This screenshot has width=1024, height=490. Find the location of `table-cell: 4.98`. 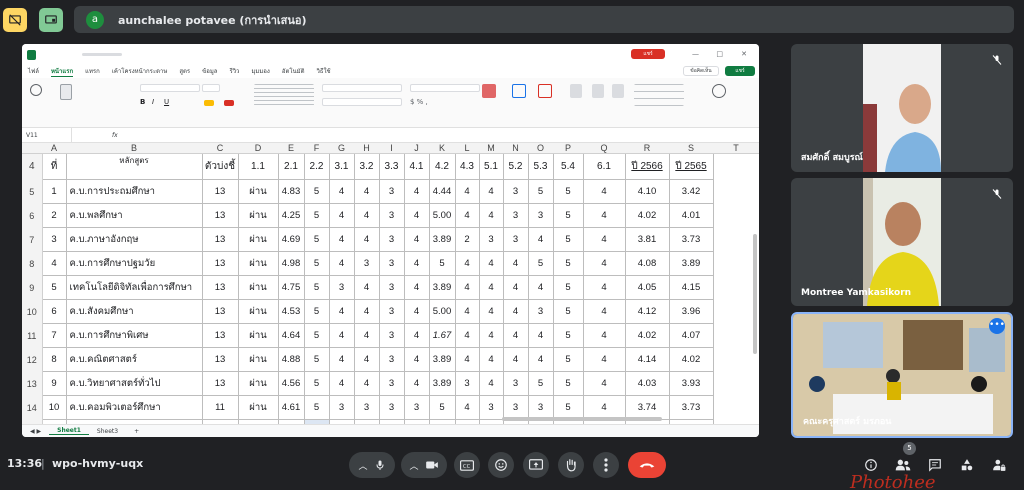

table-cell: 4.98 is located at coordinates (291, 263).